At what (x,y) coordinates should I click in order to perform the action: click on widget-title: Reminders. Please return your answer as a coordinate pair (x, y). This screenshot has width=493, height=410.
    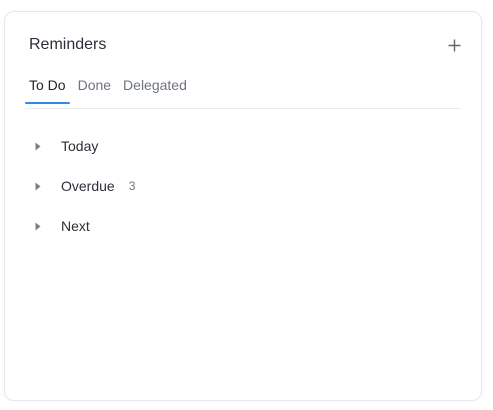
    Looking at the image, I should click on (68, 44).